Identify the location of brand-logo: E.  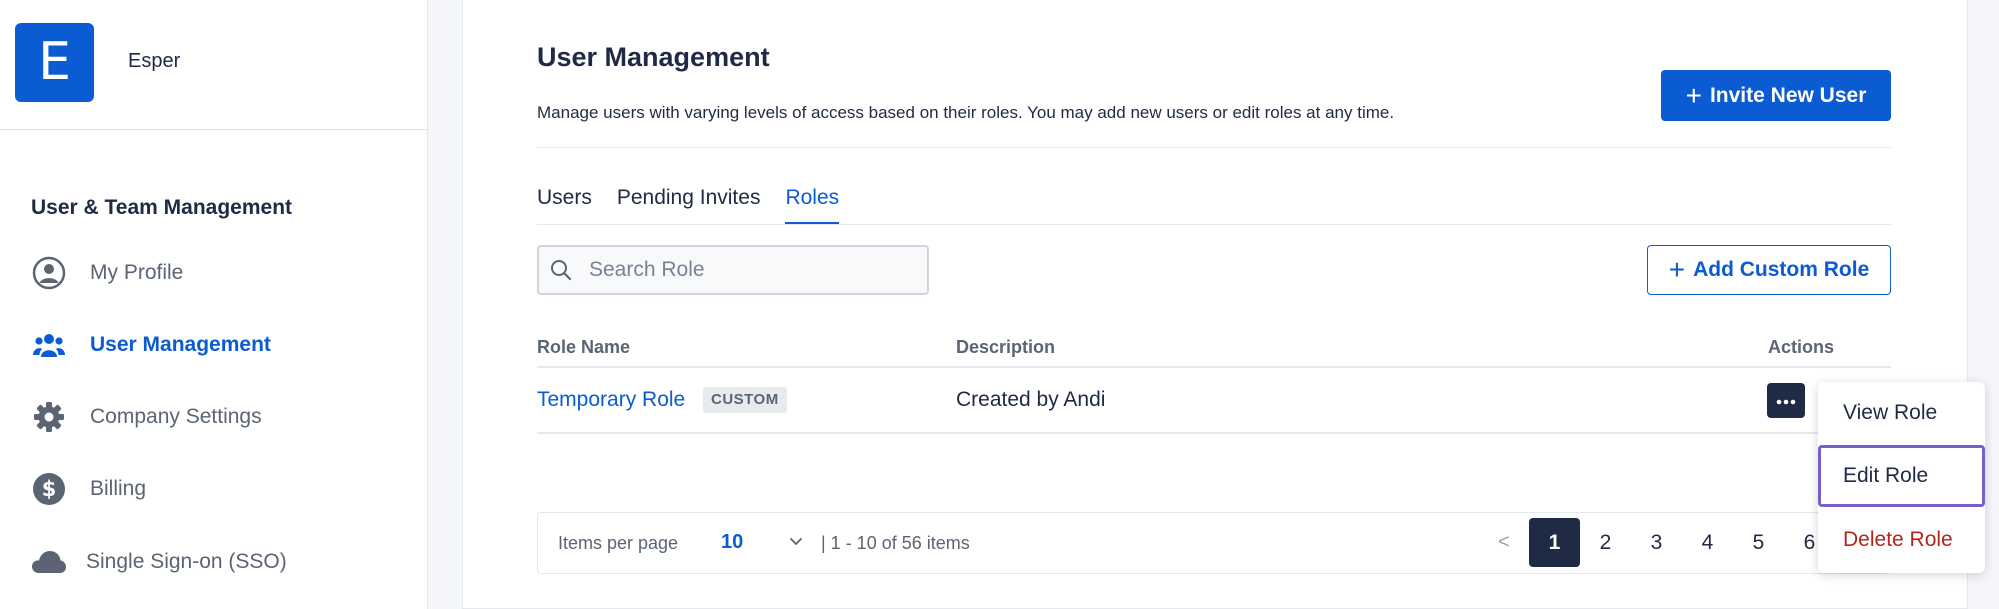
(54, 62).